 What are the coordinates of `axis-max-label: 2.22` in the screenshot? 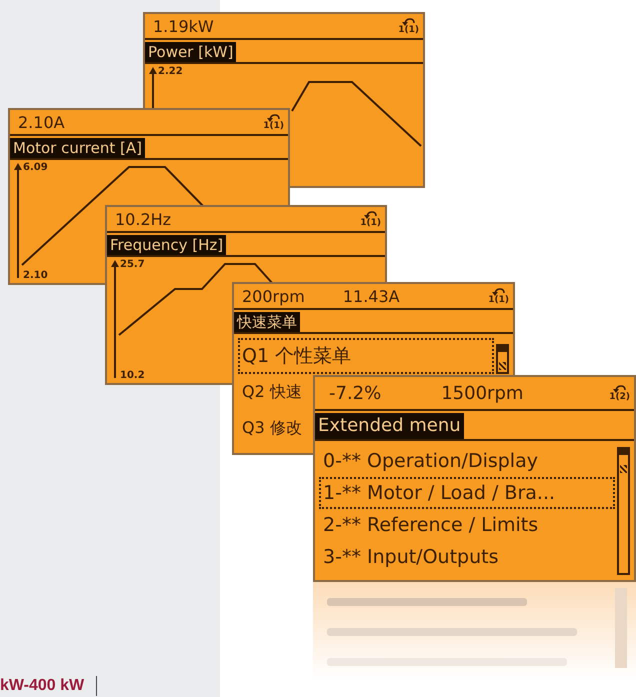 It's located at (170, 71).